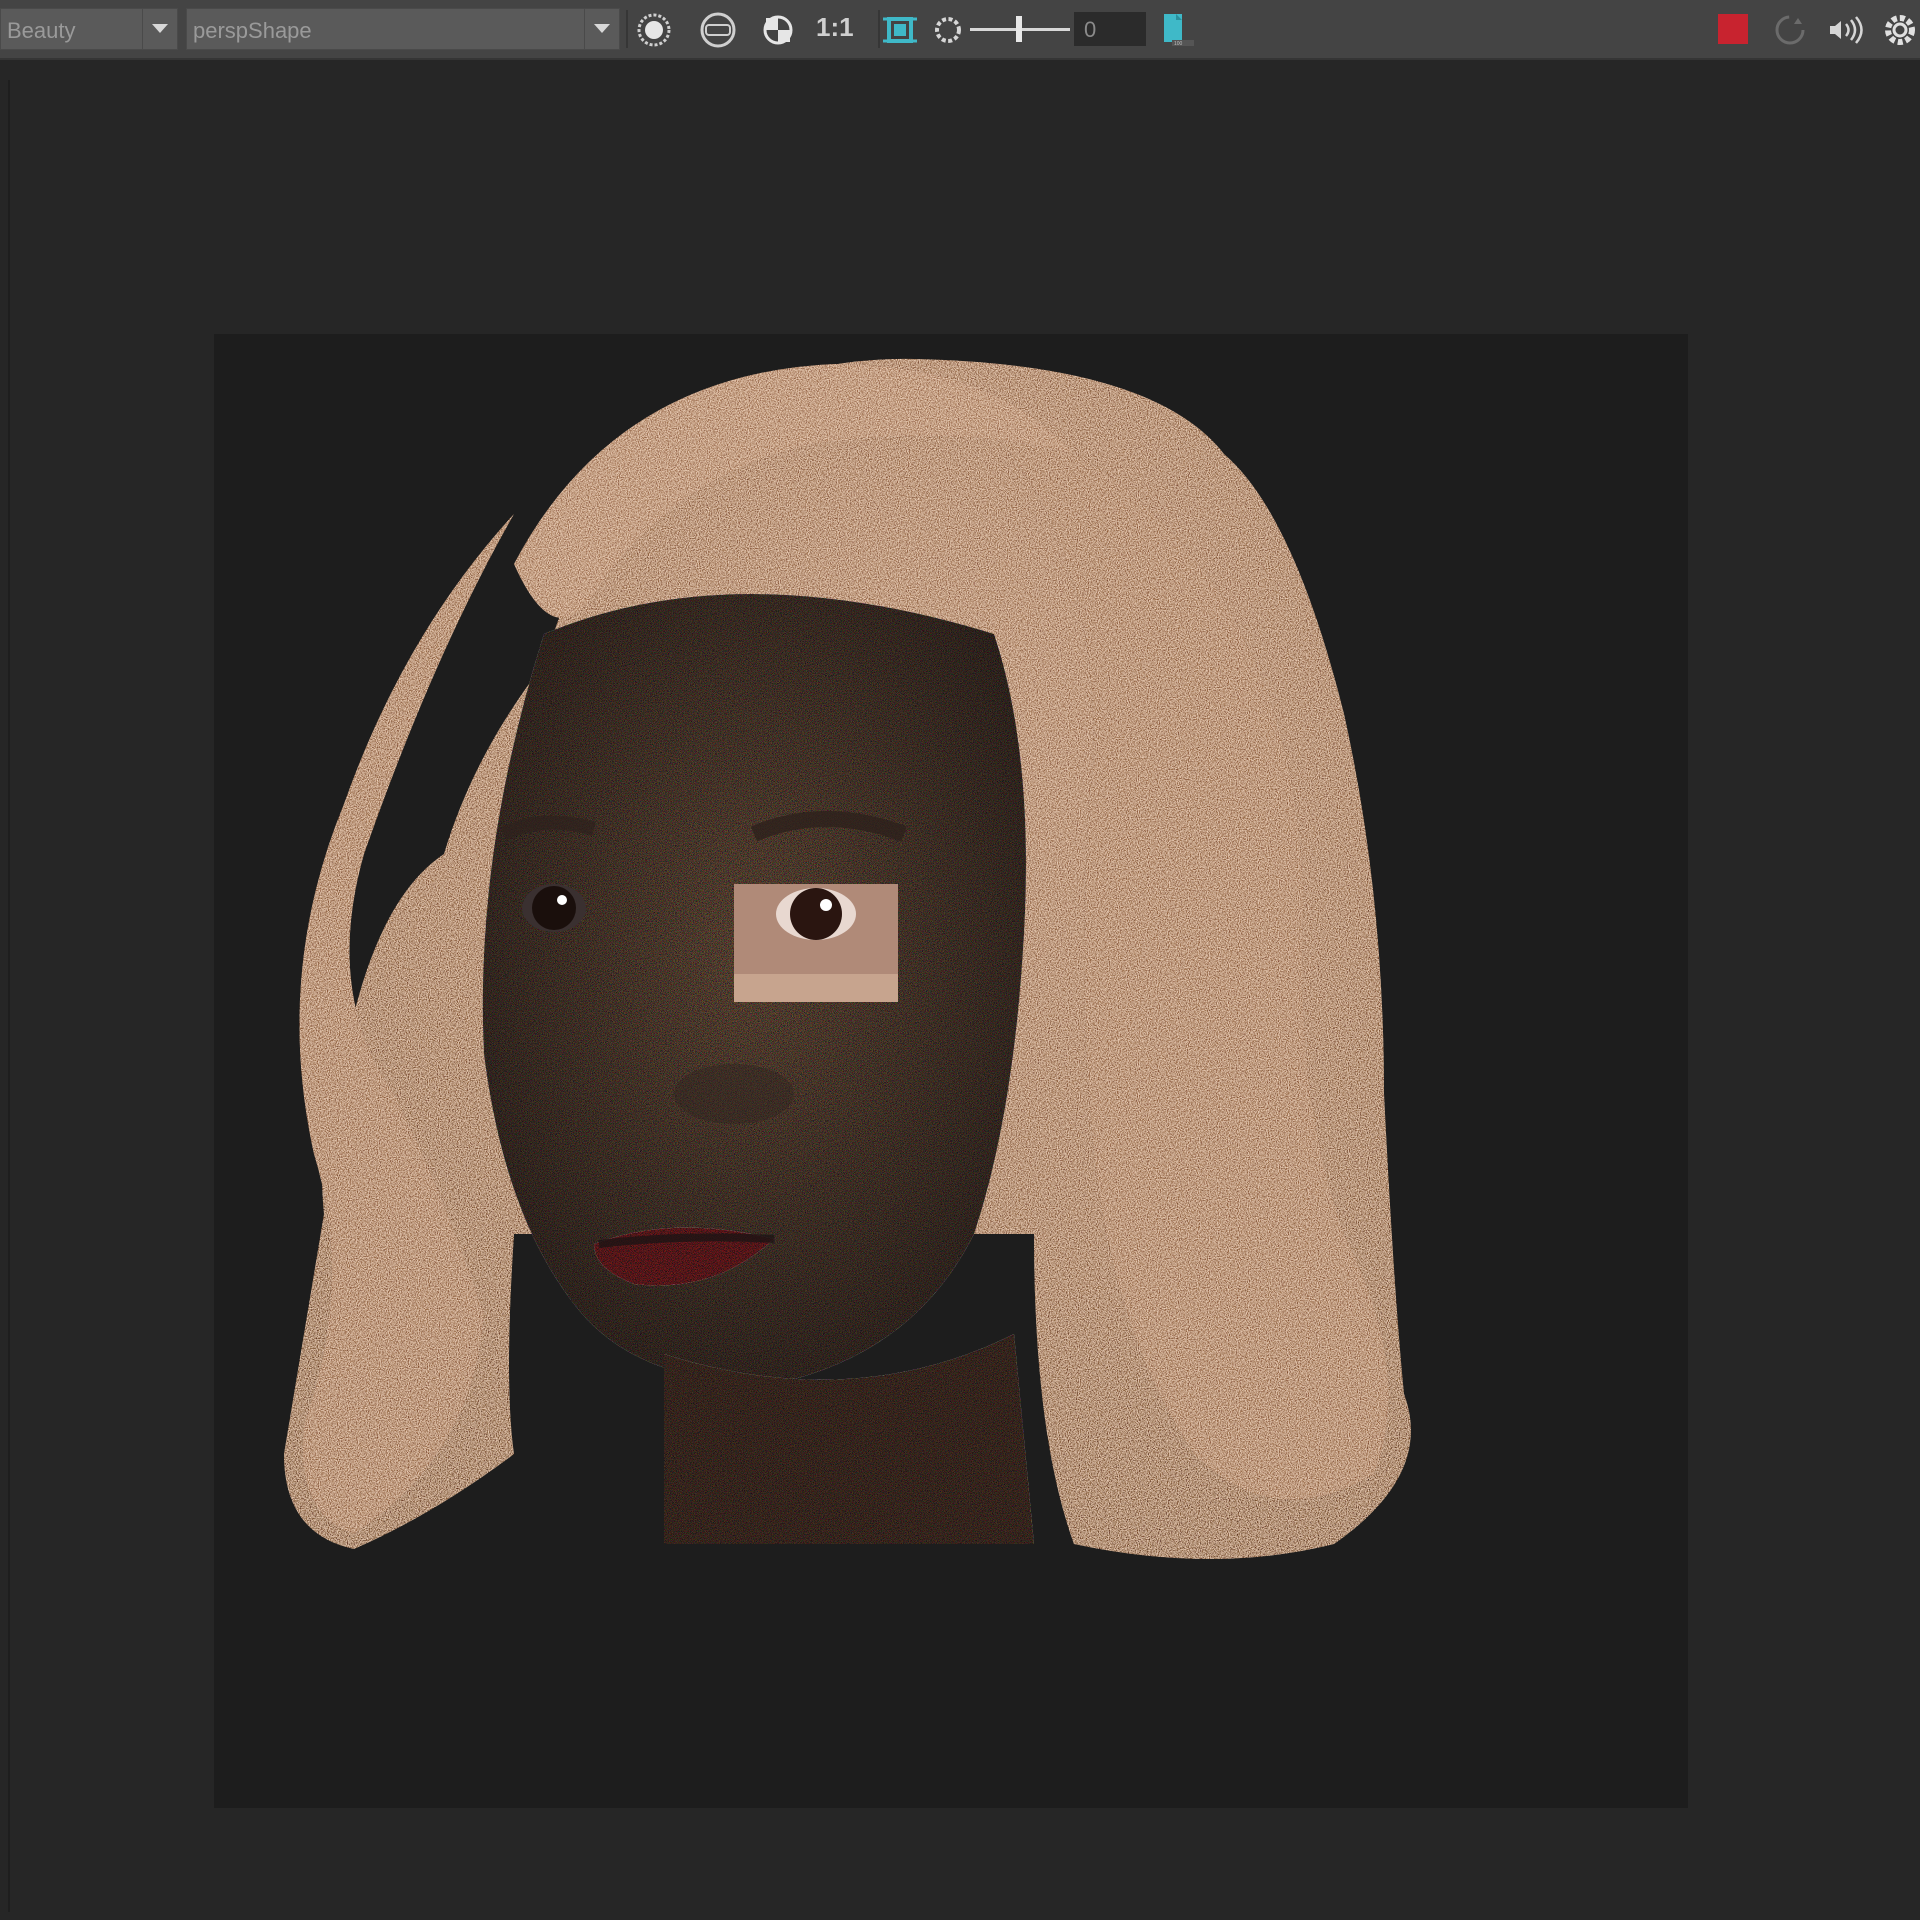  I want to click on crop-region-icon, so click(900, 30).